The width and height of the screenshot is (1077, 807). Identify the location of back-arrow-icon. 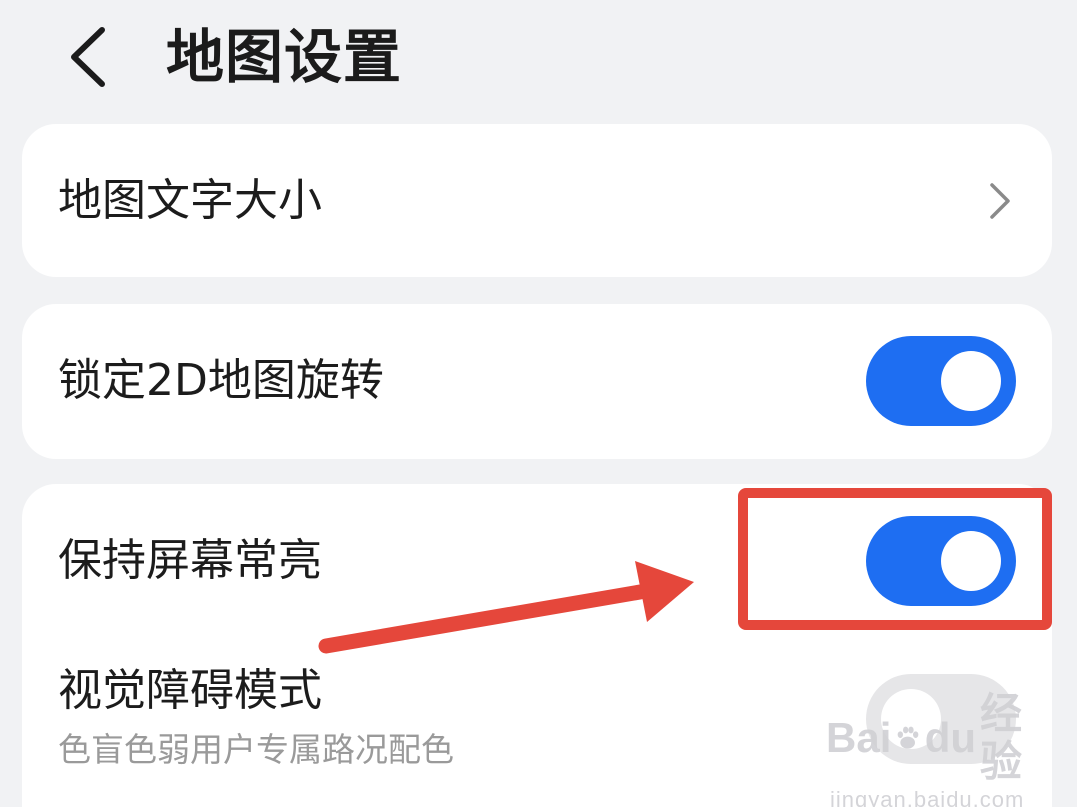
(95, 57).